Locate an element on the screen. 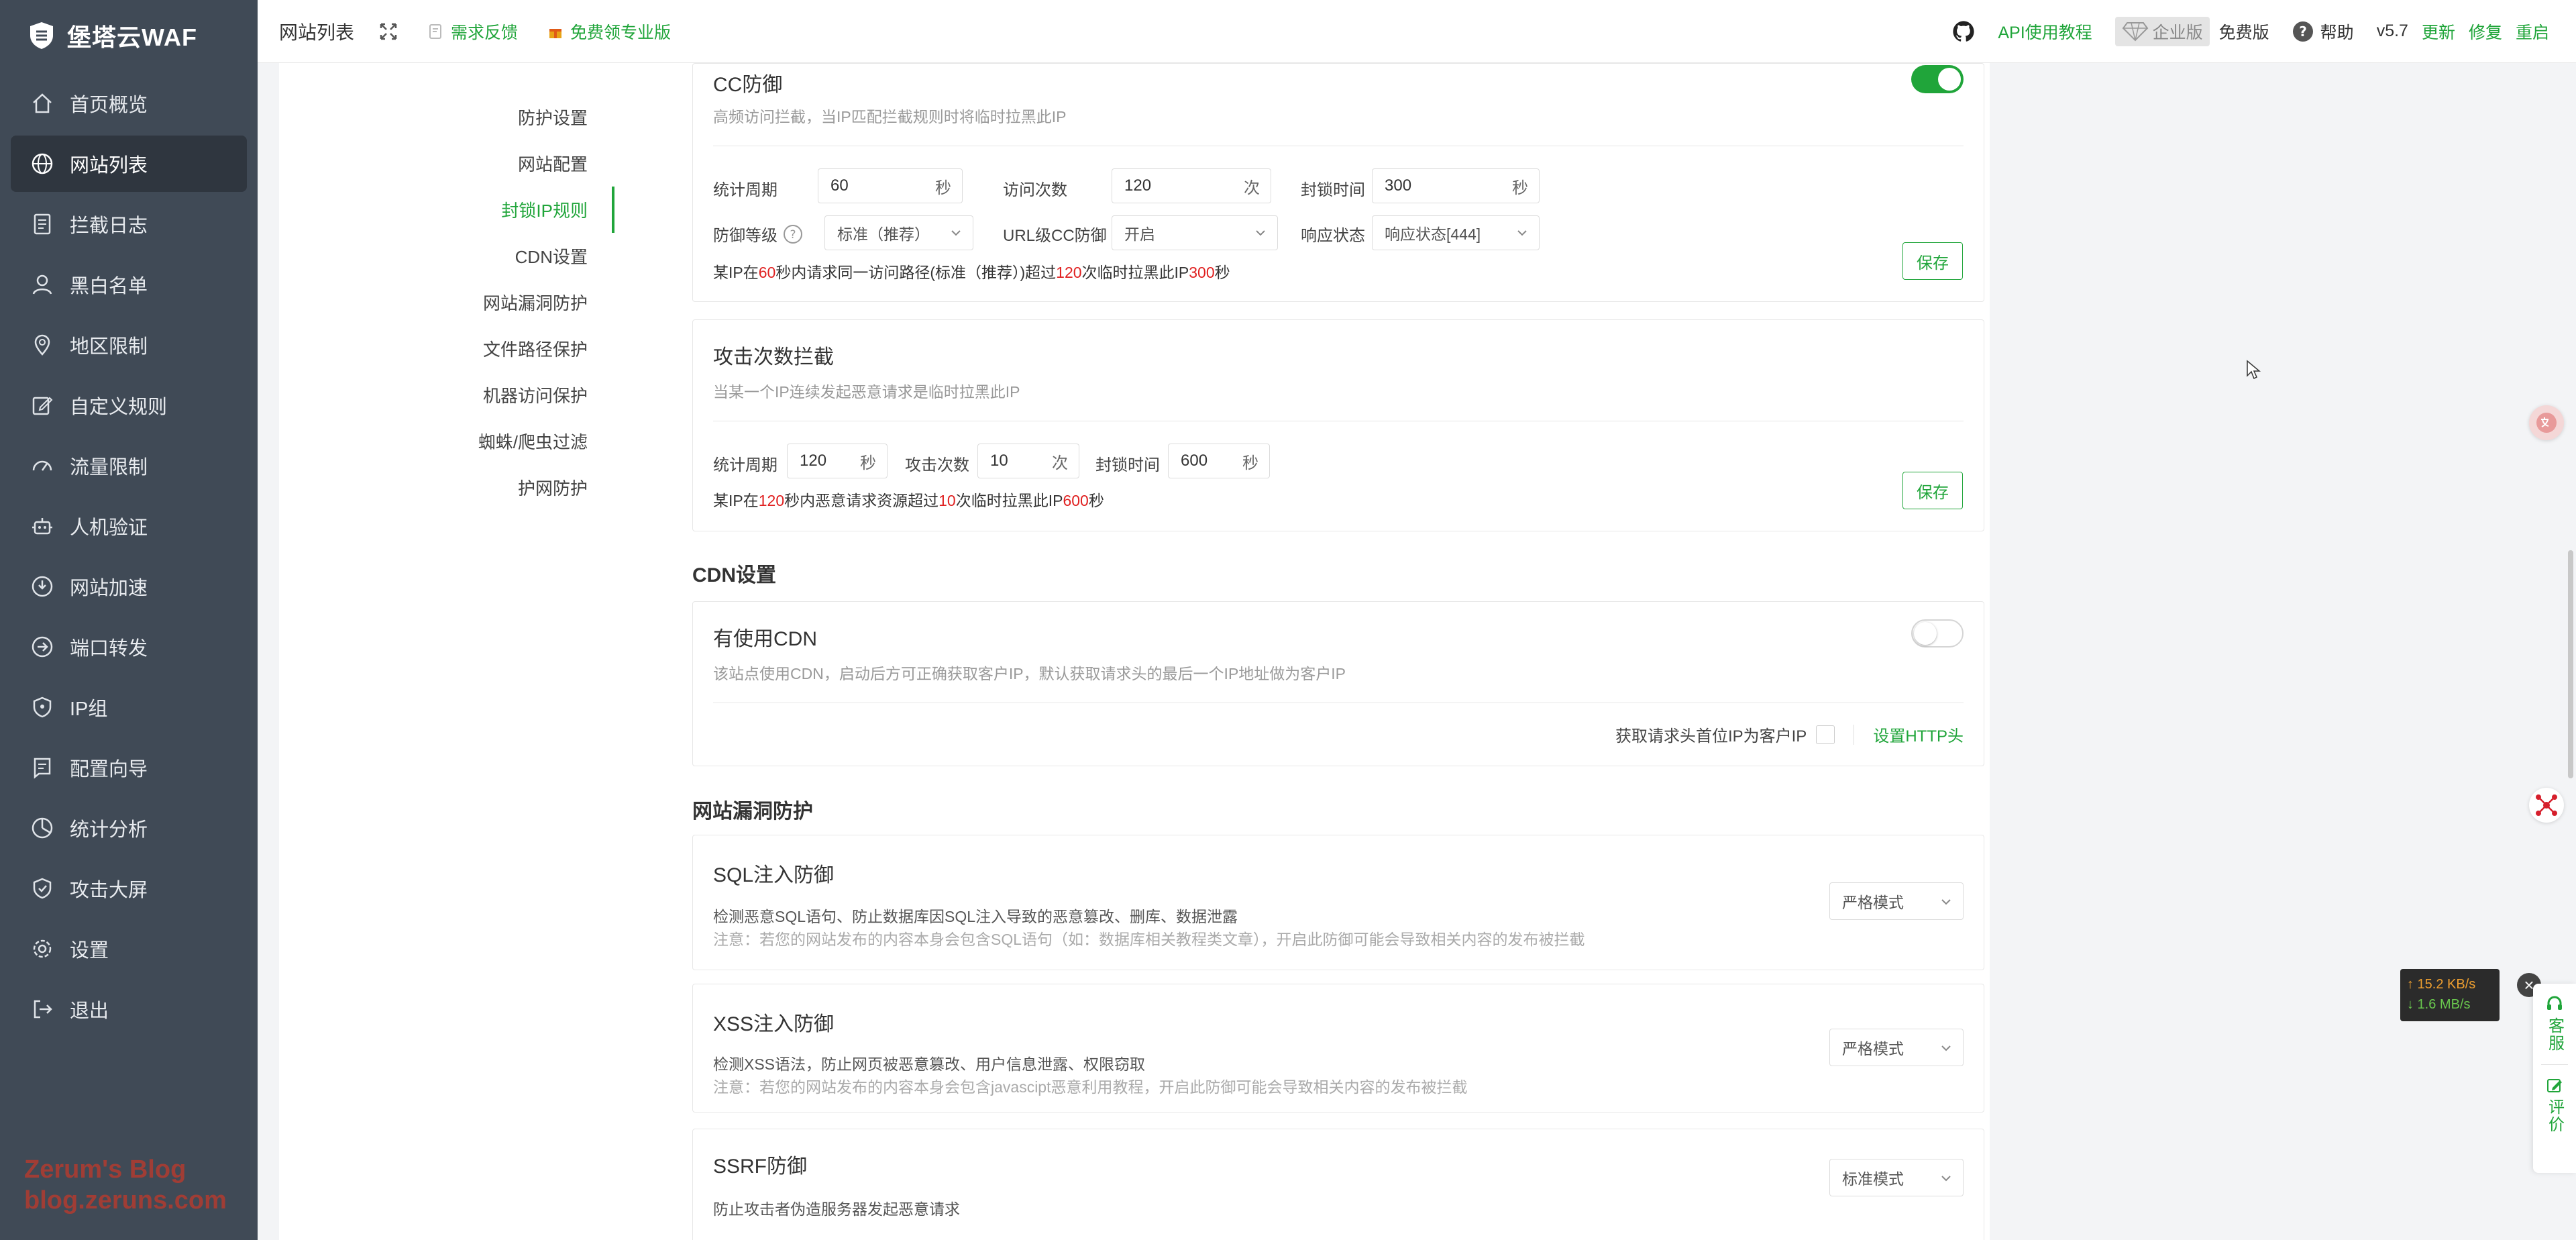 The width and height of the screenshot is (2576, 1240). ssrf-desc: 防止攻击者伪造服务器发起恶意请求 is located at coordinates (836, 1209).